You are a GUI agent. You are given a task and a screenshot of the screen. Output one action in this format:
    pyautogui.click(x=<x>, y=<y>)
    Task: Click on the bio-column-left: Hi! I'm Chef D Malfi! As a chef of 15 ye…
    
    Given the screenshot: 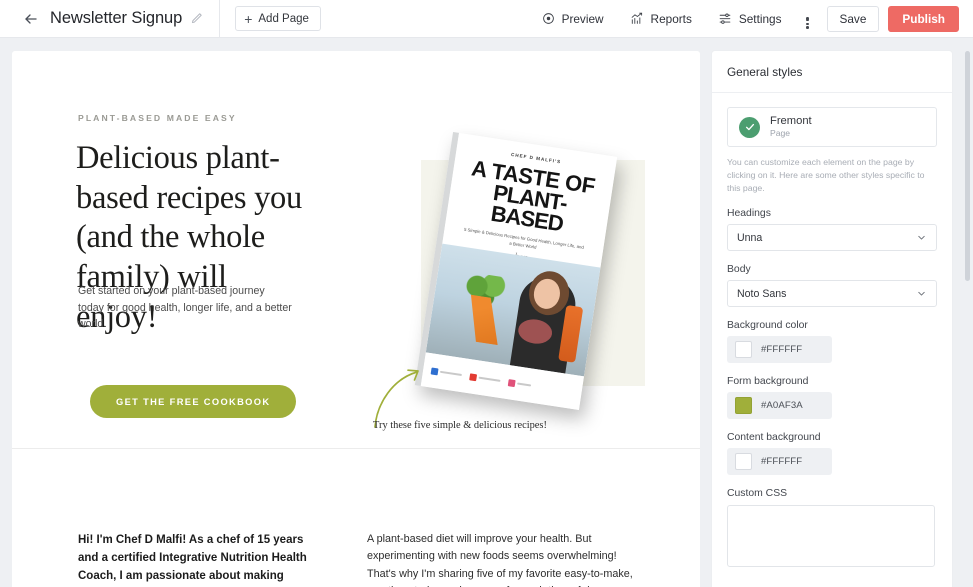 What is the action you would take?
    pyautogui.click(x=192, y=558)
    